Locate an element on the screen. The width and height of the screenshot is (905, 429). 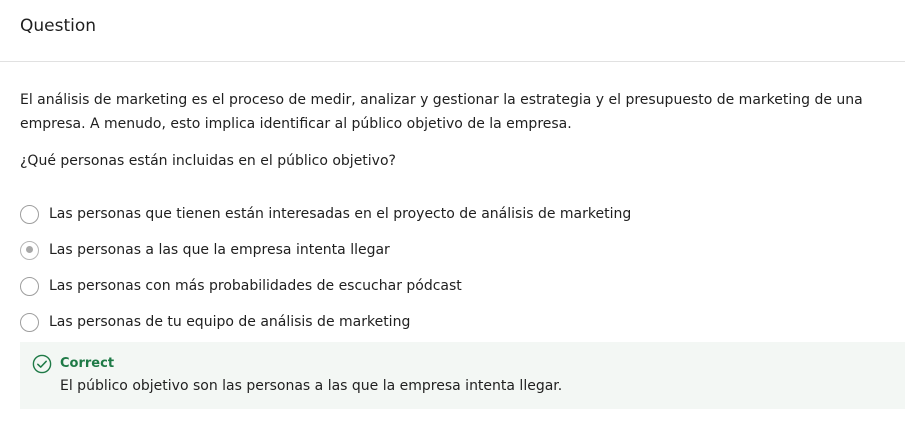
question-header: Question is located at coordinates (452, 31).